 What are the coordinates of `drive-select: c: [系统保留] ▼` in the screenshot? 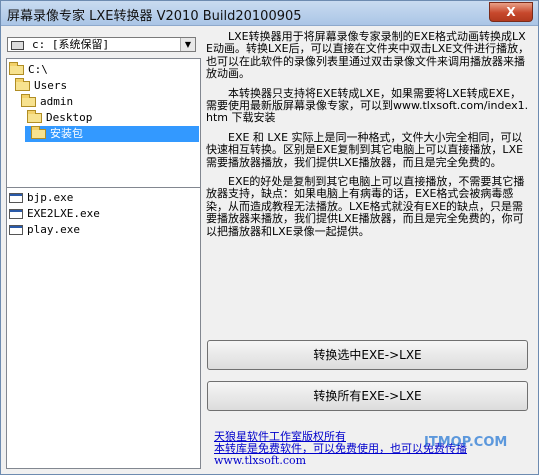 It's located at (101, 44).